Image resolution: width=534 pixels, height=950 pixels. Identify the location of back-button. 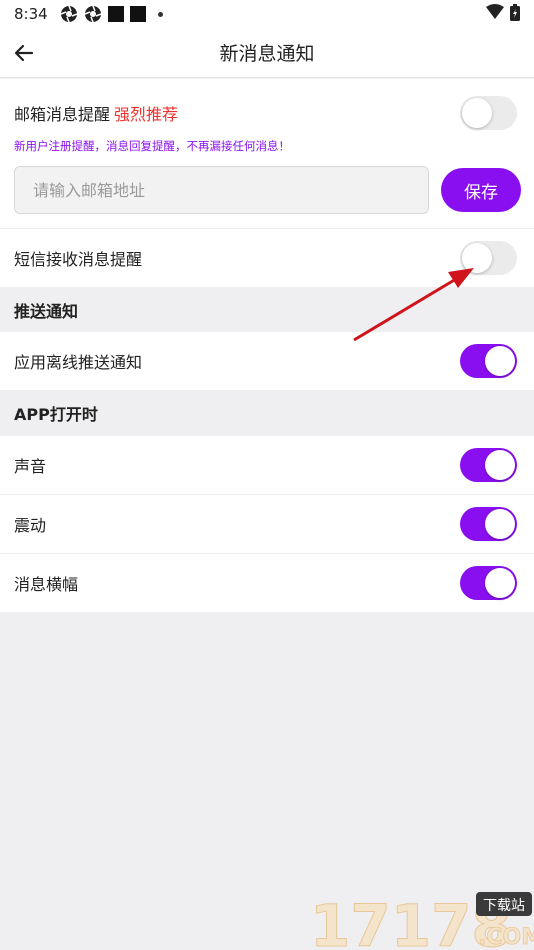
(24, 53).